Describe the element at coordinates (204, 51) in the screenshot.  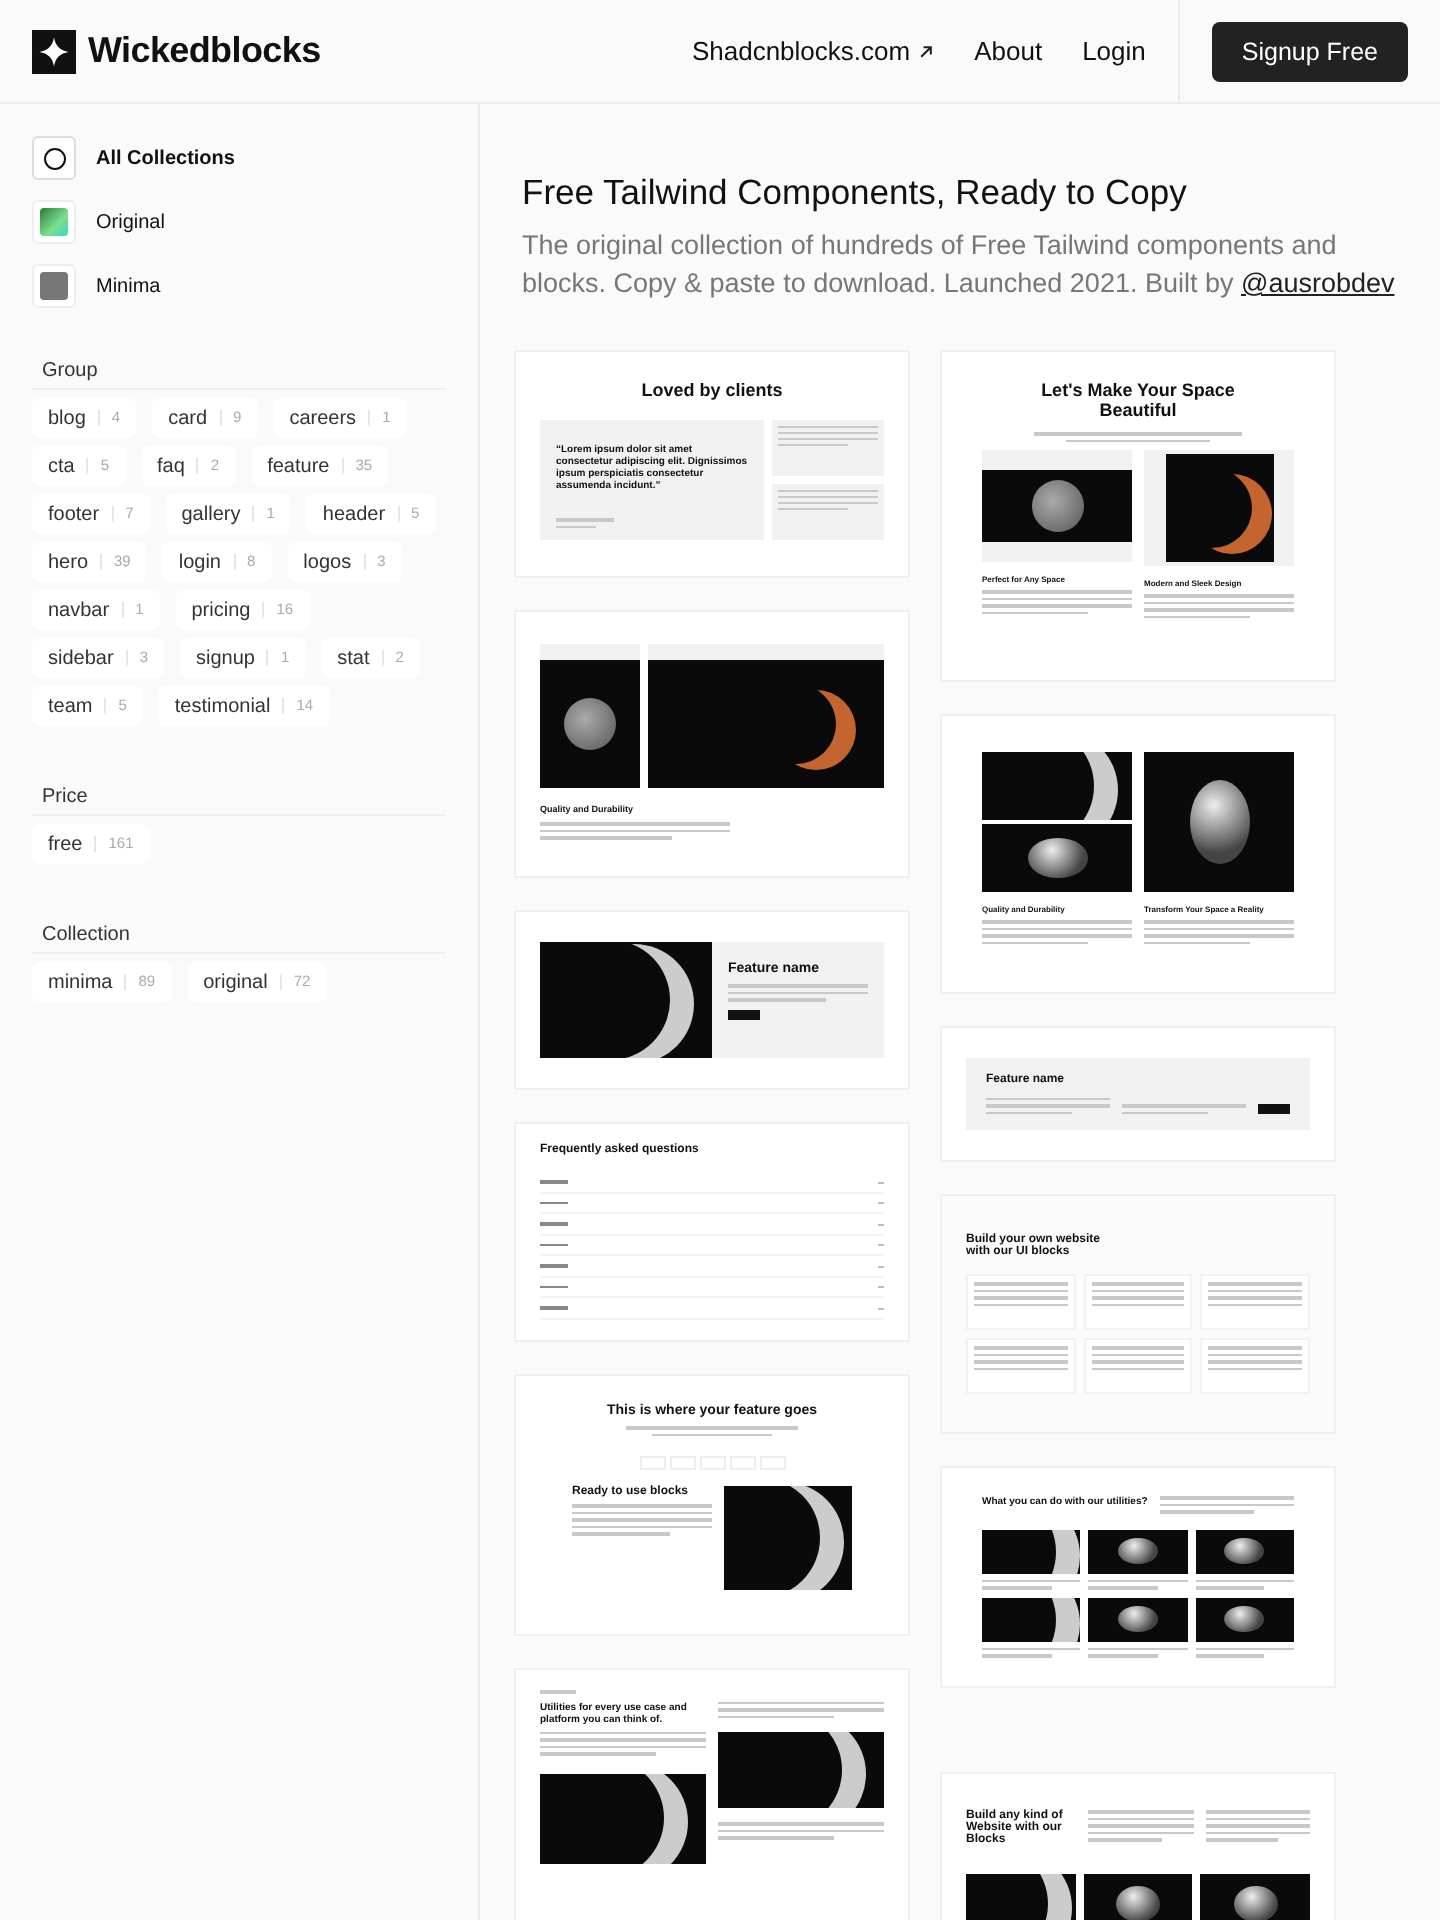
I see `brand-name: Wickedblocks` at that location.